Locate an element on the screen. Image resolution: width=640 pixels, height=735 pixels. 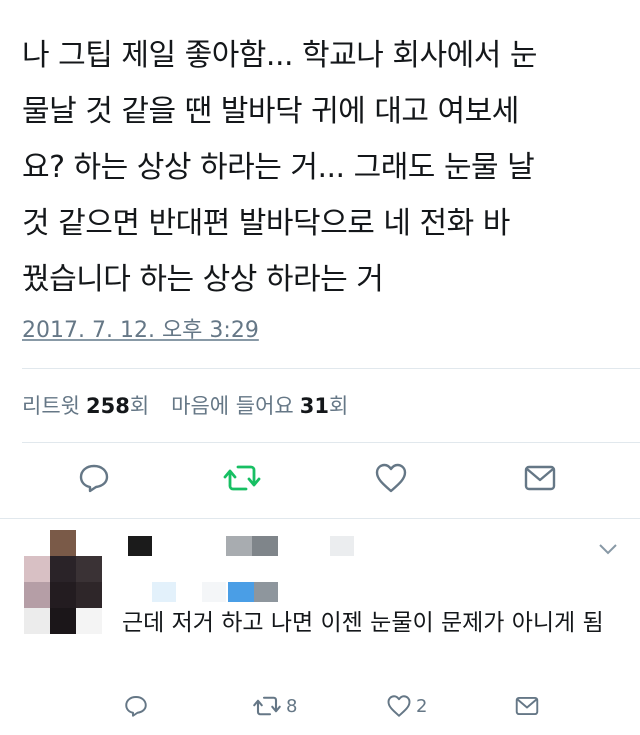
reply-button is located at coordinates (94, 478).